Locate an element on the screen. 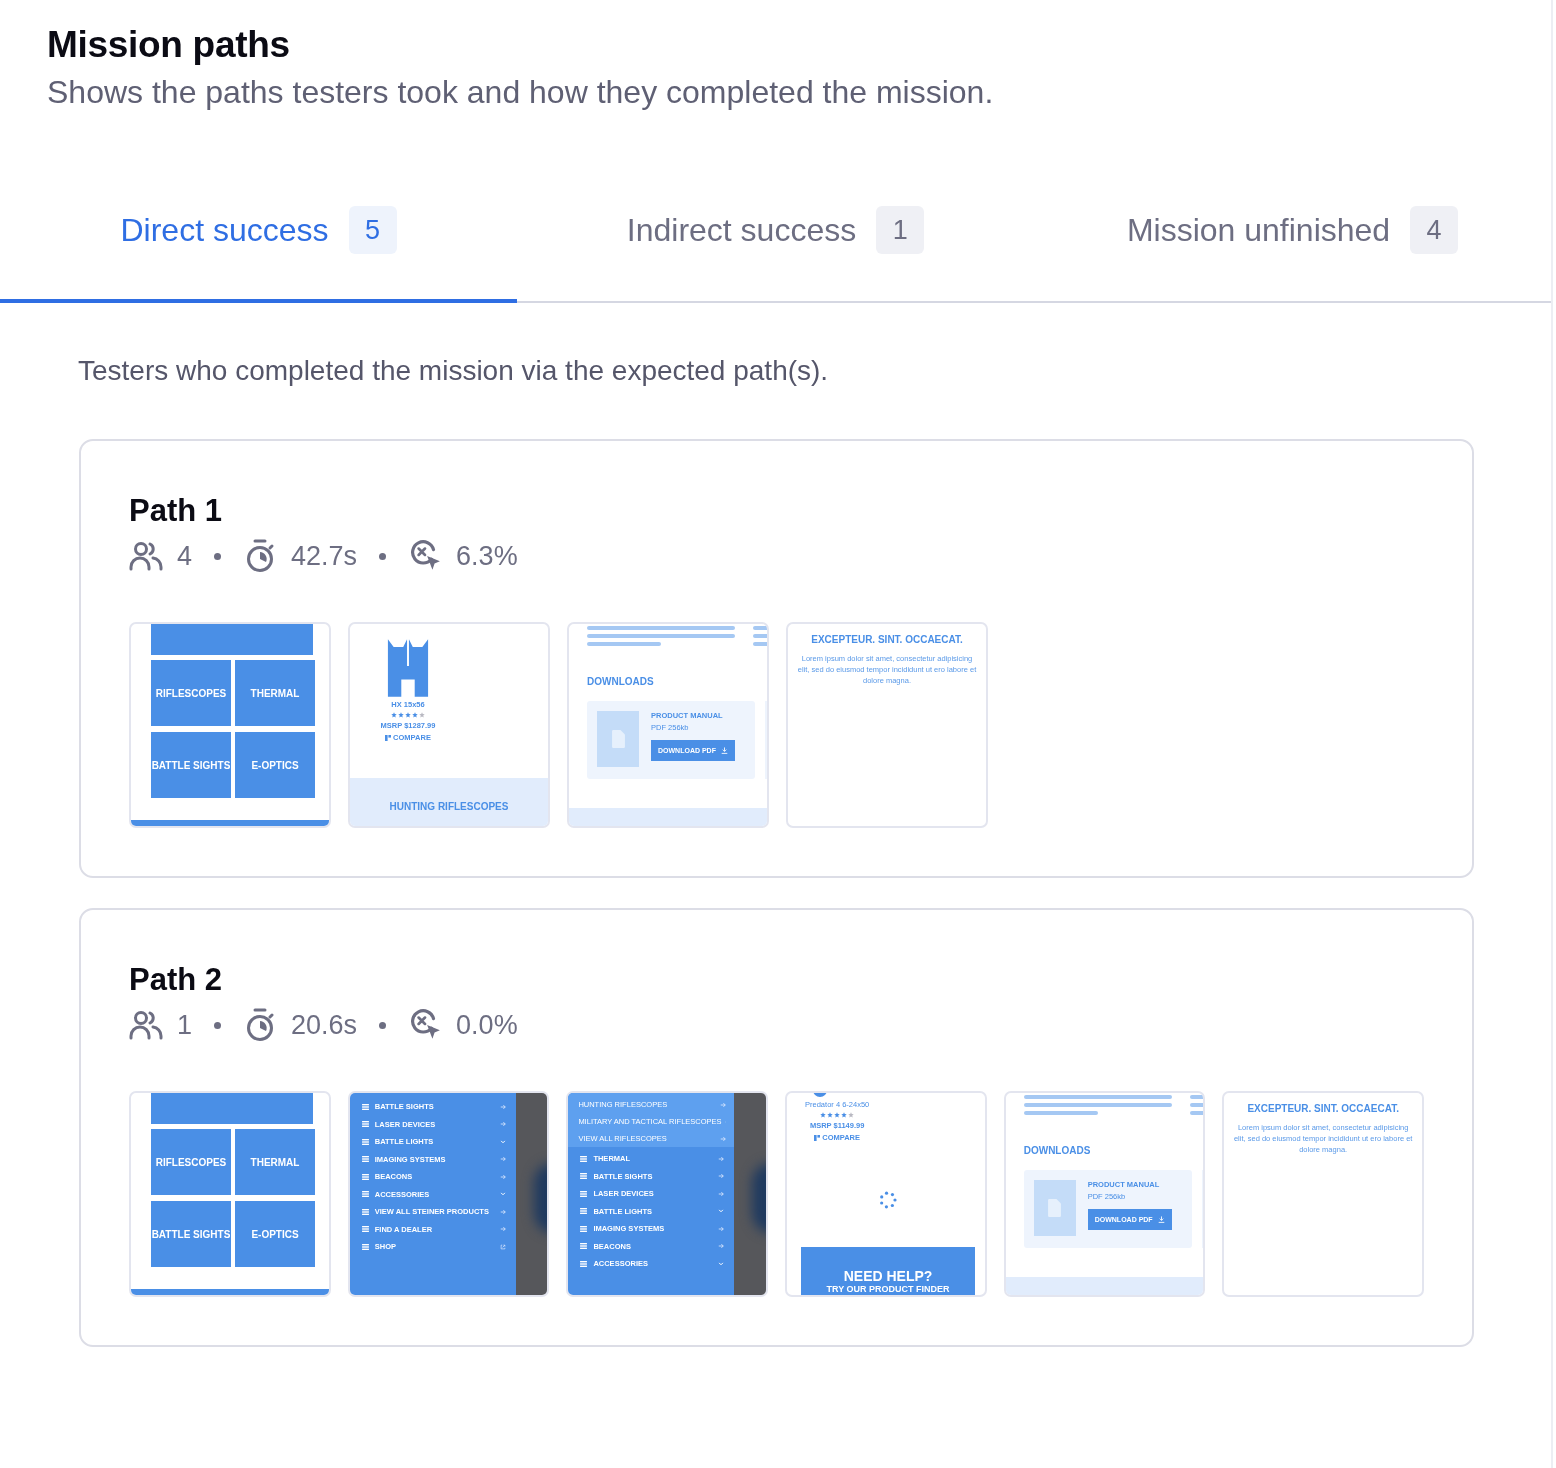 This screenshot has height=1468, width=1556. page-subtitle: Shows the paths testers took and how they completed the mission. is located at coordinates (521, 92).